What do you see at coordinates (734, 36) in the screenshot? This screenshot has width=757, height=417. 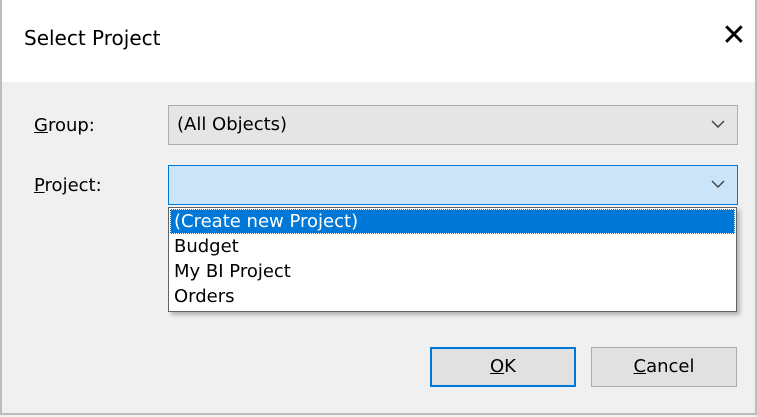 I see `close-icon: ✕` at bounding box center [734, 36].